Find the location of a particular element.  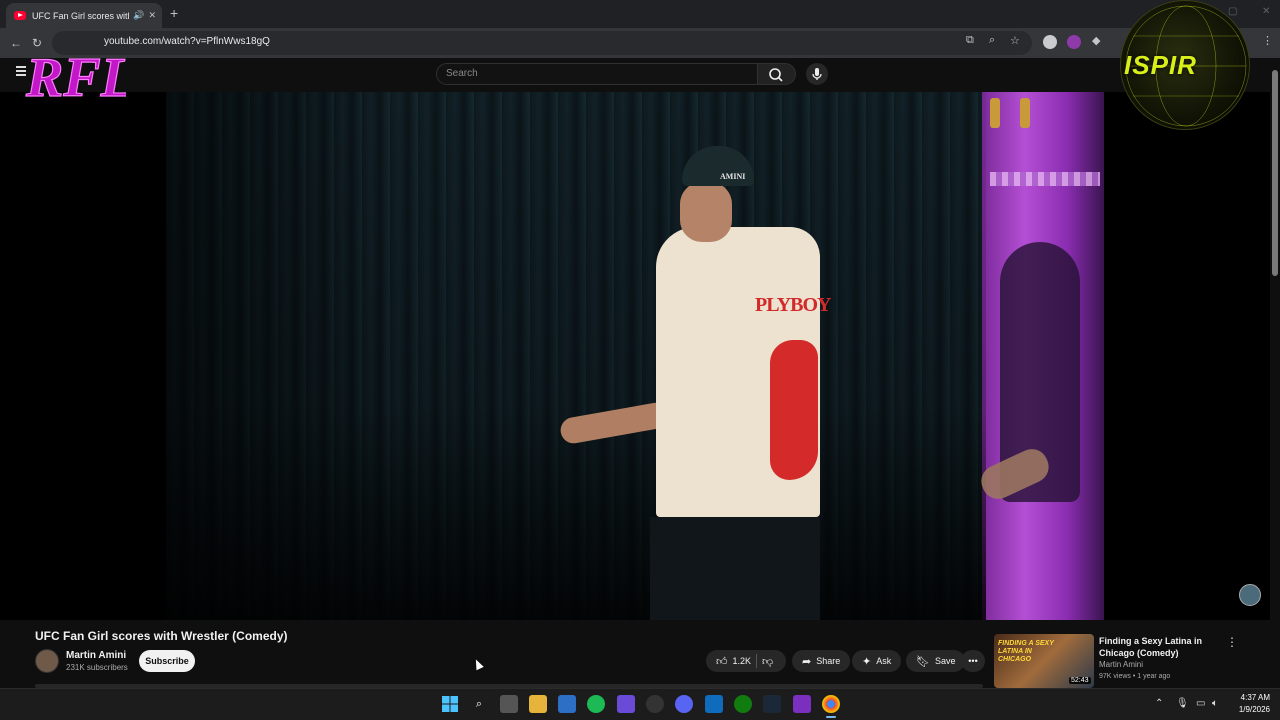

clock-time: 4:37 AM is located at coordinates (1253, 697).